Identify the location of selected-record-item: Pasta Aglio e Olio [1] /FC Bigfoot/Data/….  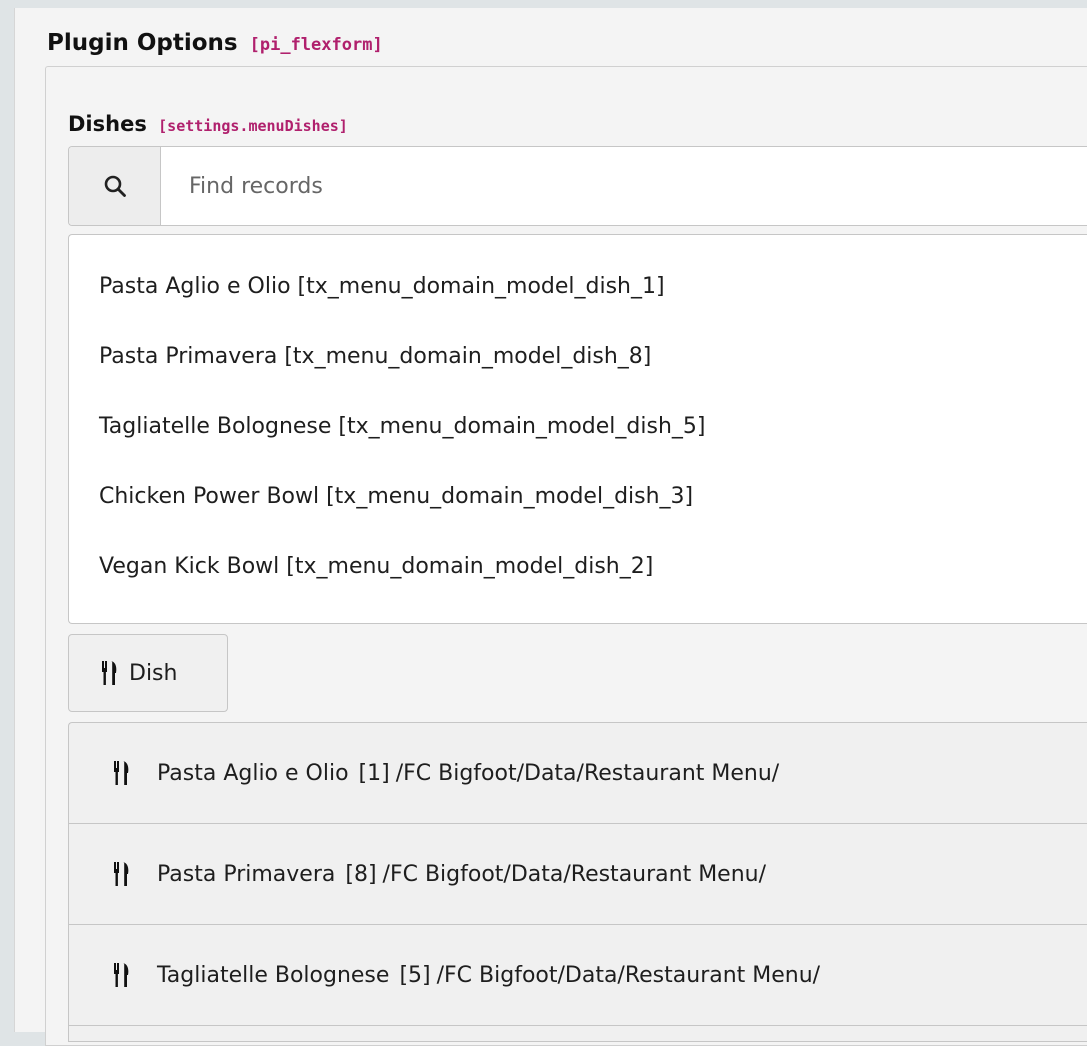
(578, 773).